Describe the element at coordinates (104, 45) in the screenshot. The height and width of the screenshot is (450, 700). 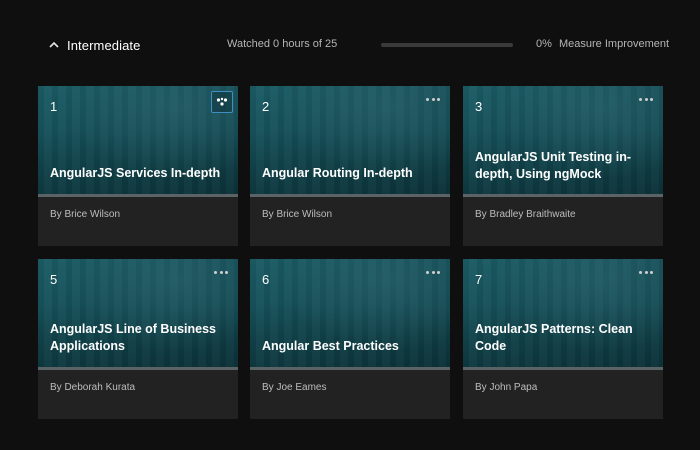
I see `section-title: Intermediate` at that location.